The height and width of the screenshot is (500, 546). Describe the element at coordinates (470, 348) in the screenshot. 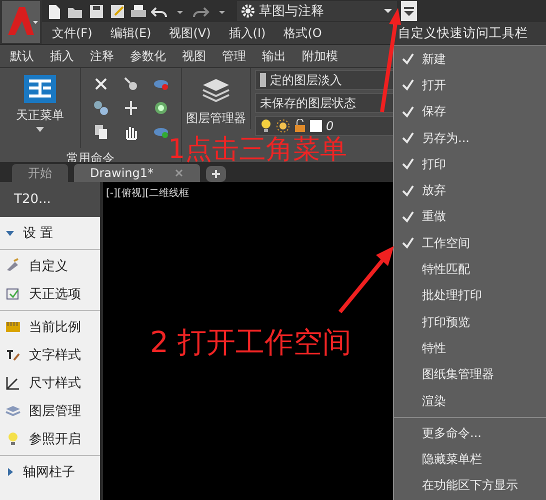

I see `menu-item: 特性` at that location.